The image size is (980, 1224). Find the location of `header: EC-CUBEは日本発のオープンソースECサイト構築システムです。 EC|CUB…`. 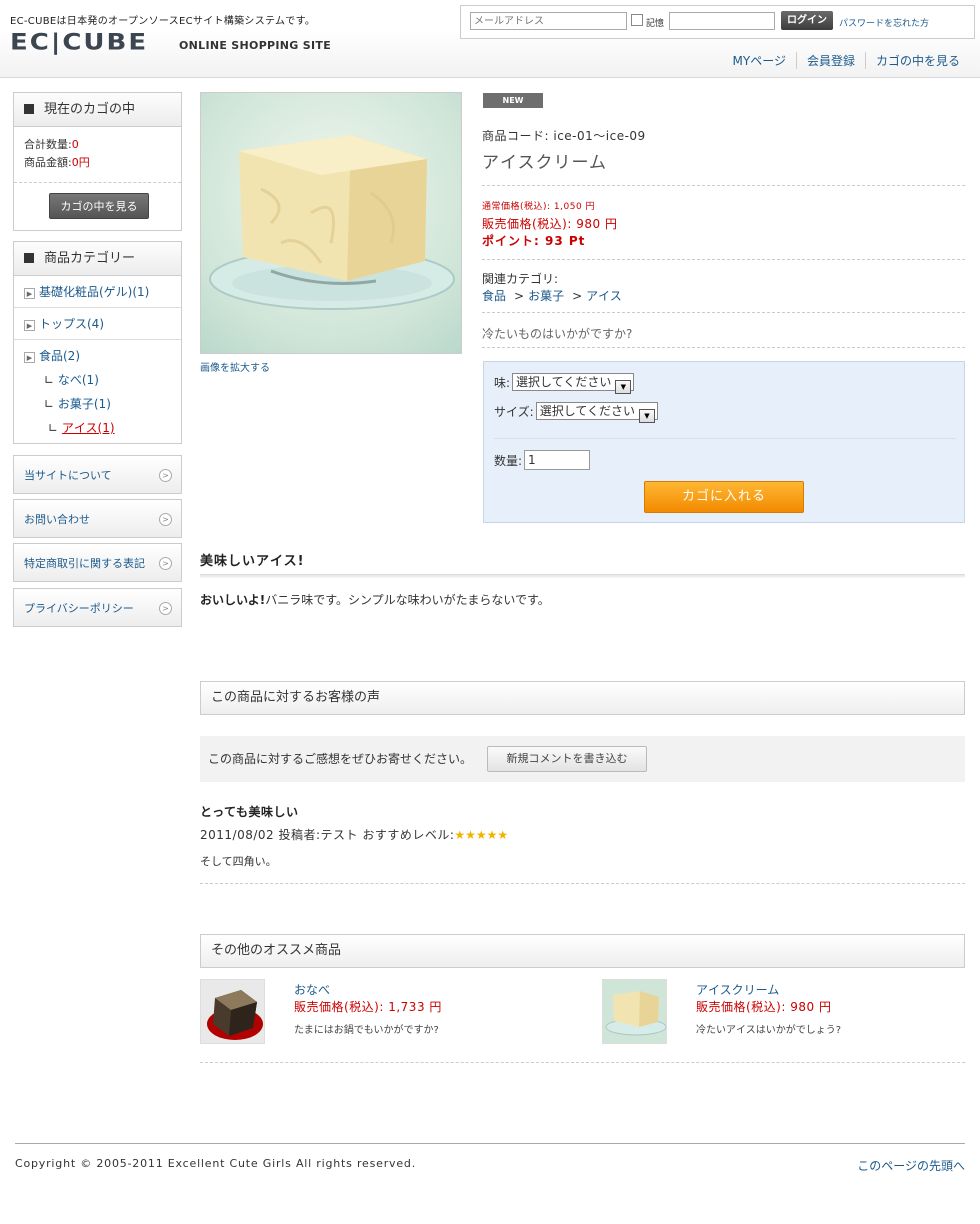

header: EC-CUBEは日本発のオープンソースECサイト構築システムです。 EC|CUB… is located at coordinates (490, 39).